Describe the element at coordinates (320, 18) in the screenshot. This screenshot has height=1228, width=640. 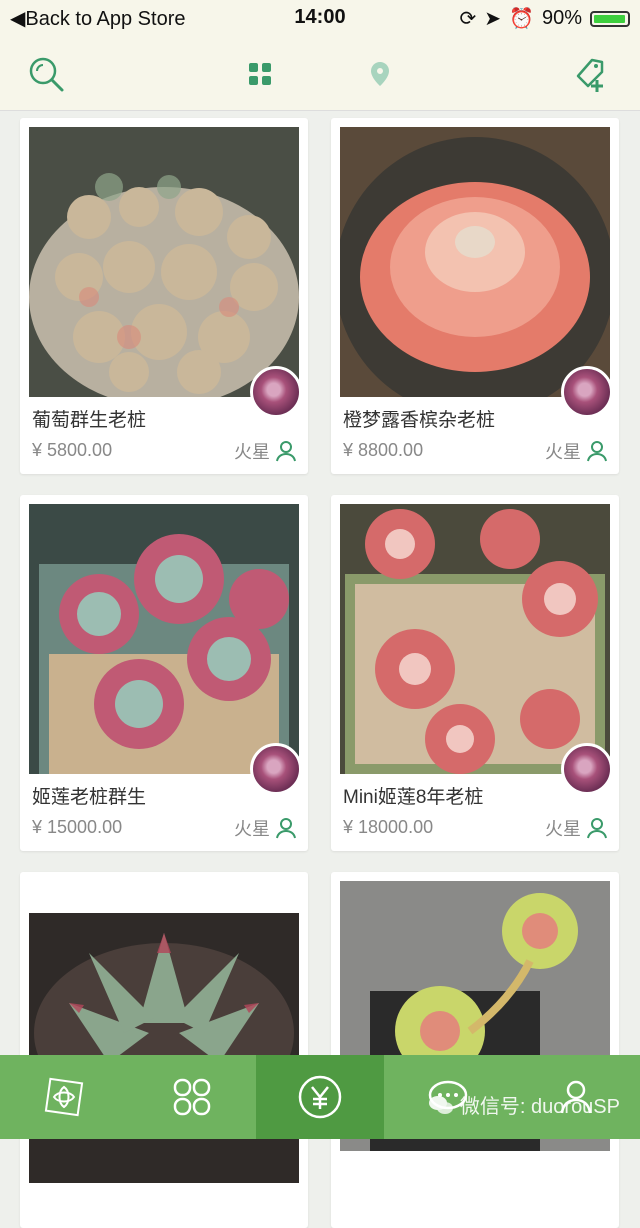
I see `status-bar: ◀Back to App Store 14:00 ⟳ ➤ ⏰ 90%` at that location.